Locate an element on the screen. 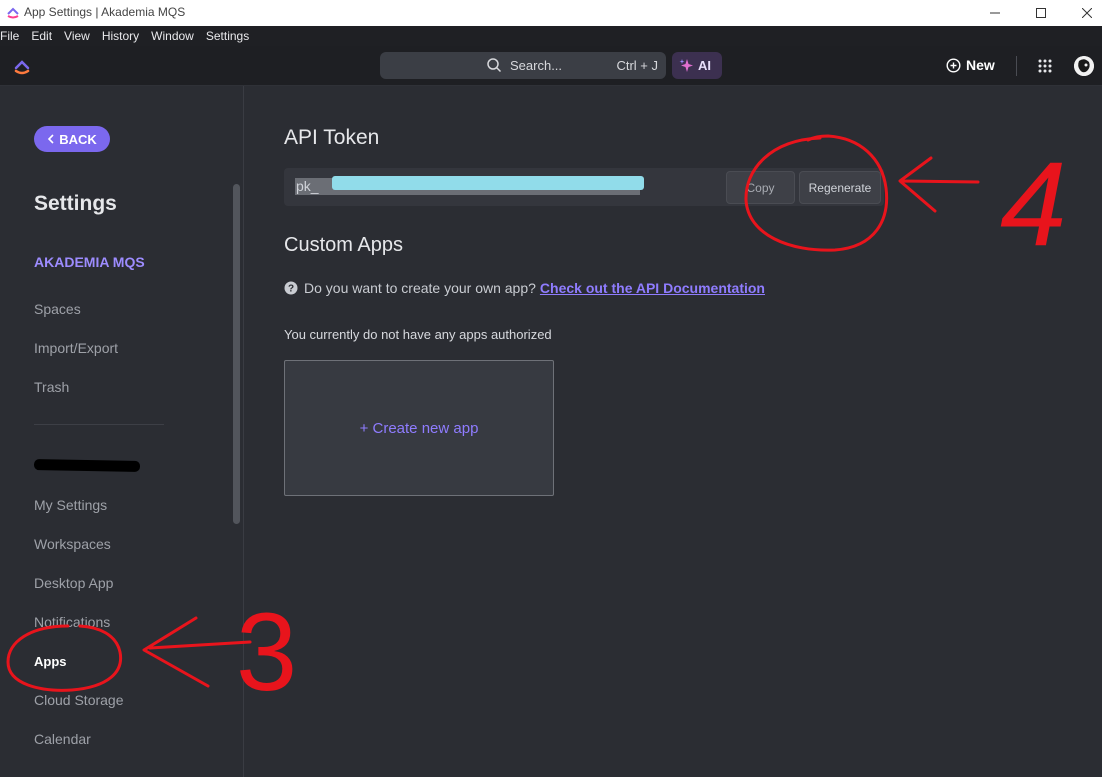 The image size is (1102, 777). sparkle-icon is located at coordinates (686, 65).